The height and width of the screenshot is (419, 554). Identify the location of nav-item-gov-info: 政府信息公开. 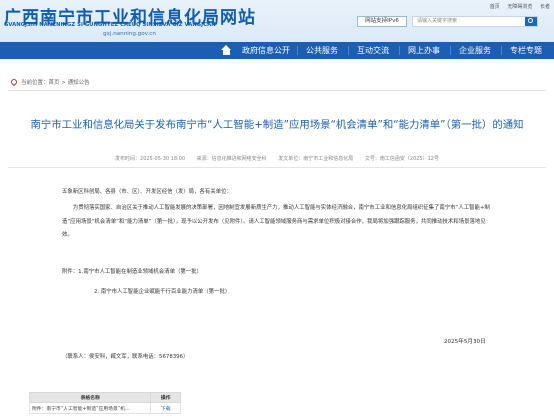
(266, 50).